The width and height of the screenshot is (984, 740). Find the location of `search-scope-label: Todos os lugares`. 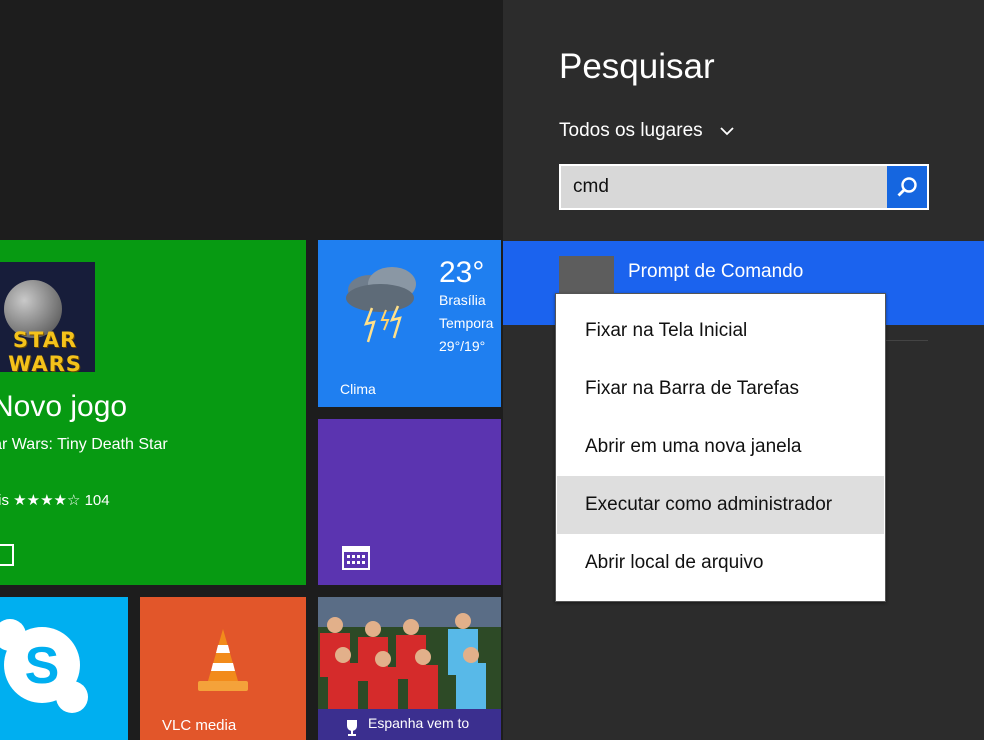

search-scope-label: Todos os lugares is located at coordinates (631, 130).